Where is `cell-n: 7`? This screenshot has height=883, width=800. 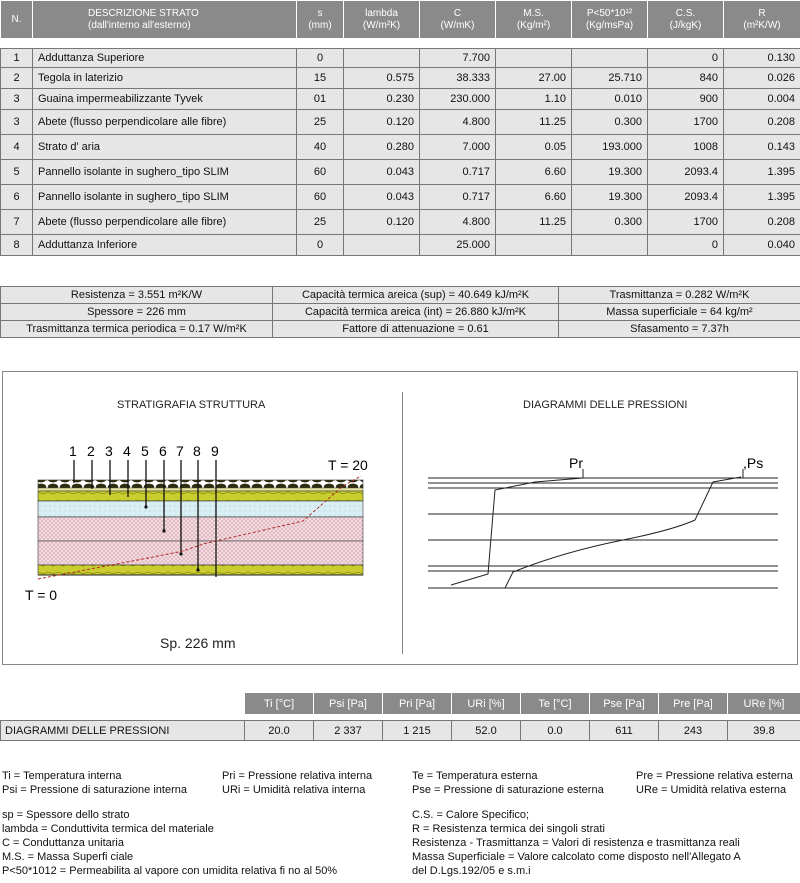
cell-n: 7 is located at coordinates (16, 222).